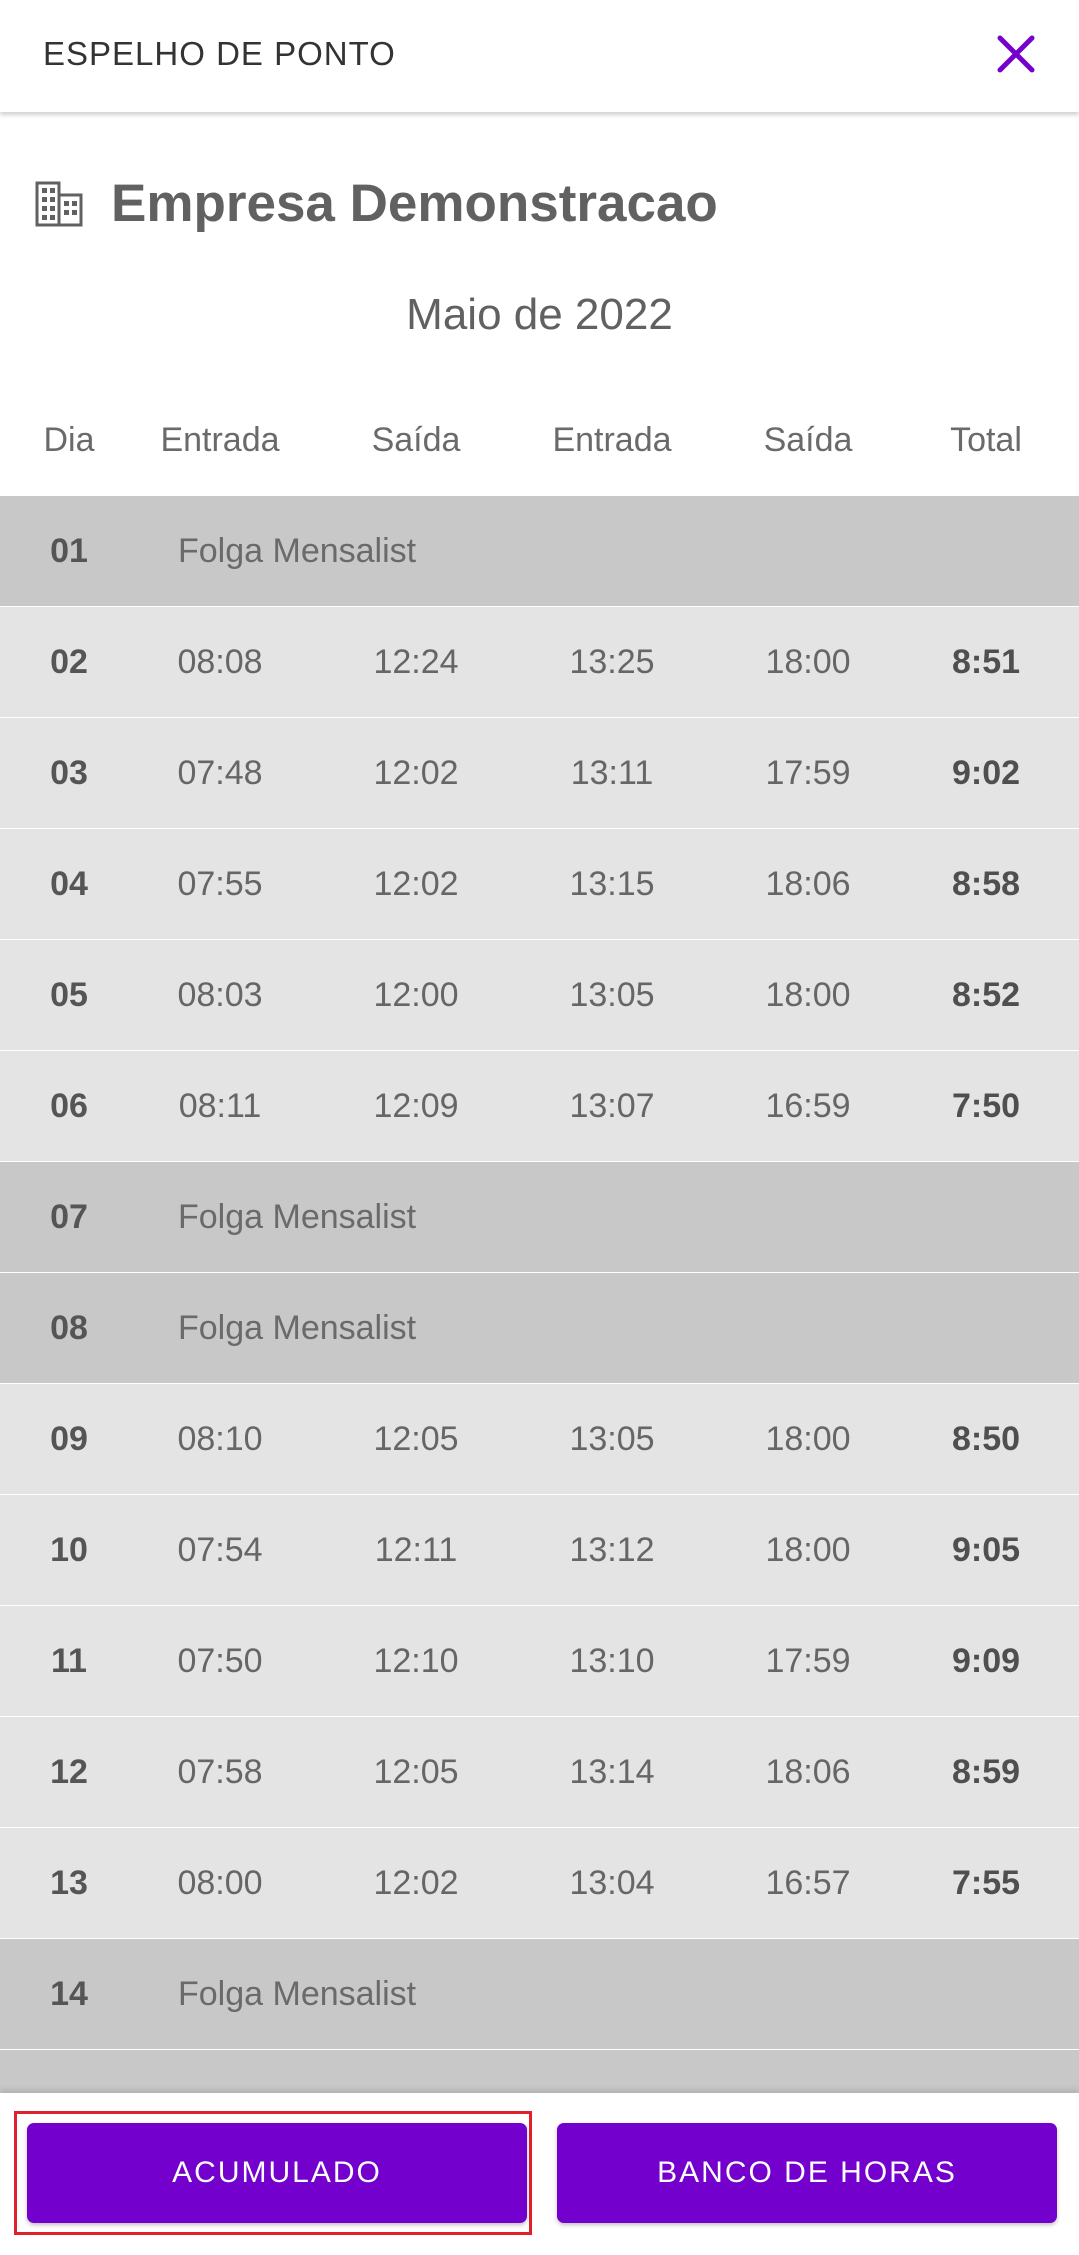 This screenshot has width=1079, height=2255. Describe the element at coordinates (539, 2174) in the screenshot. I see `footer-bar: ACUMULADO BANCO DE HORAS` at that location.